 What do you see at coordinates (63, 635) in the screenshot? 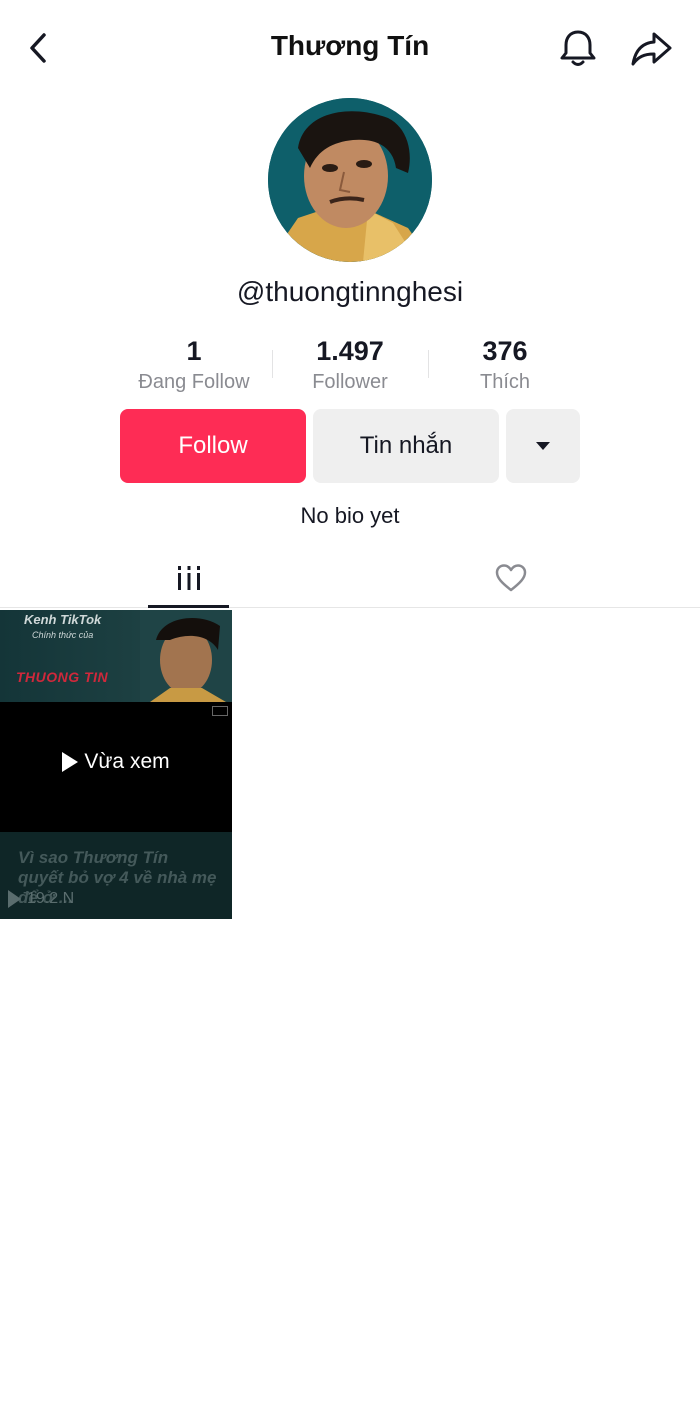
I see `thumbnail-brand-line2: Chính thức của` at bounding box center [63, 635].